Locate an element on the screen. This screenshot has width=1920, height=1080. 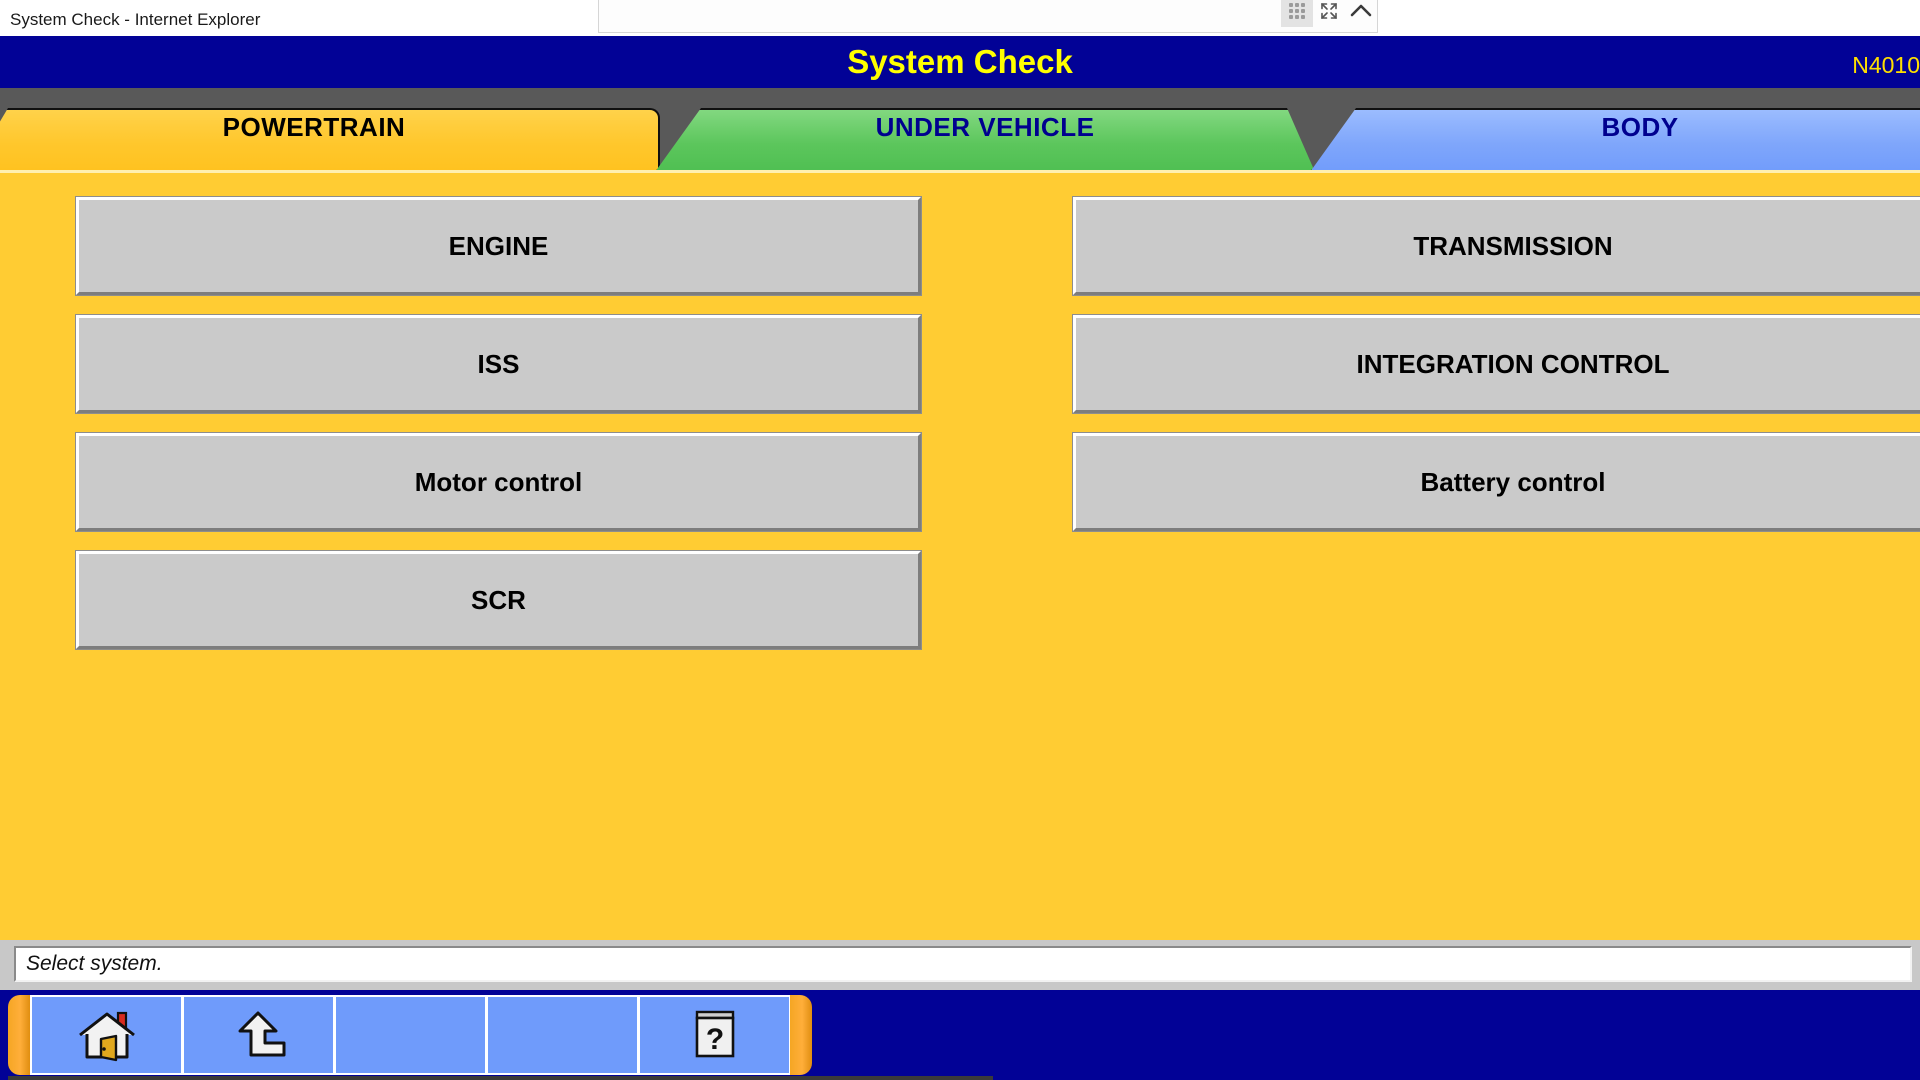
tab-under-vehicle: UNDER VEHICLE is located at coordinates (985, 140).